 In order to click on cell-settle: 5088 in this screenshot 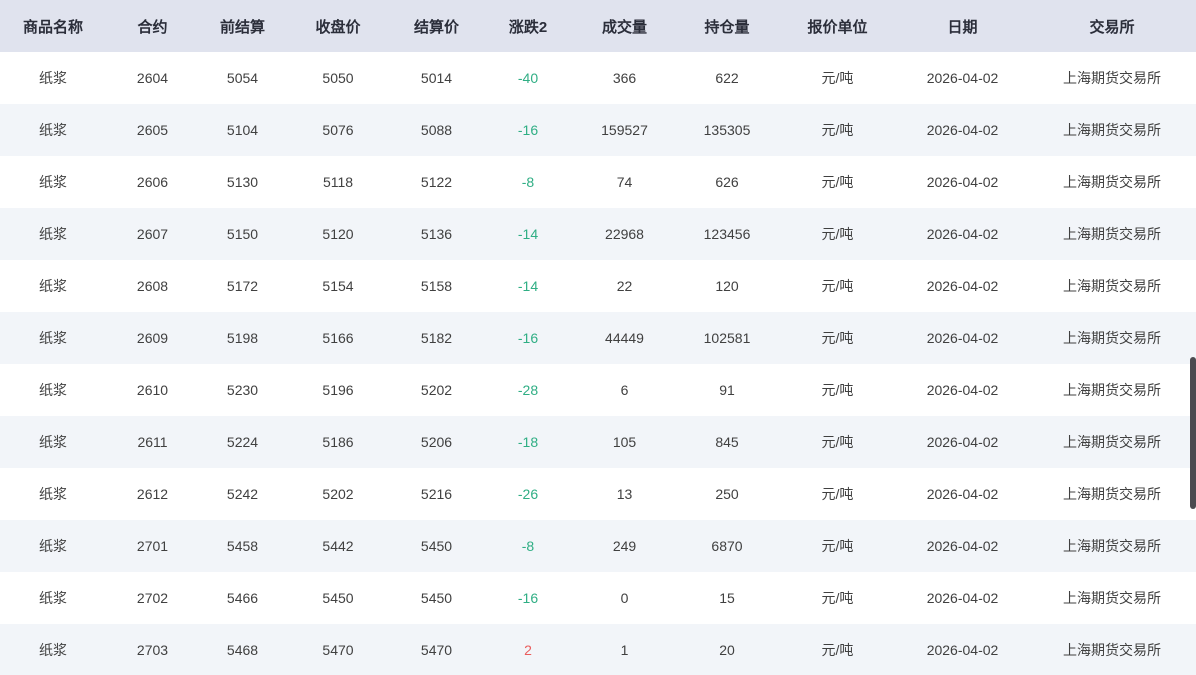, I will do `click(436, 130)`.